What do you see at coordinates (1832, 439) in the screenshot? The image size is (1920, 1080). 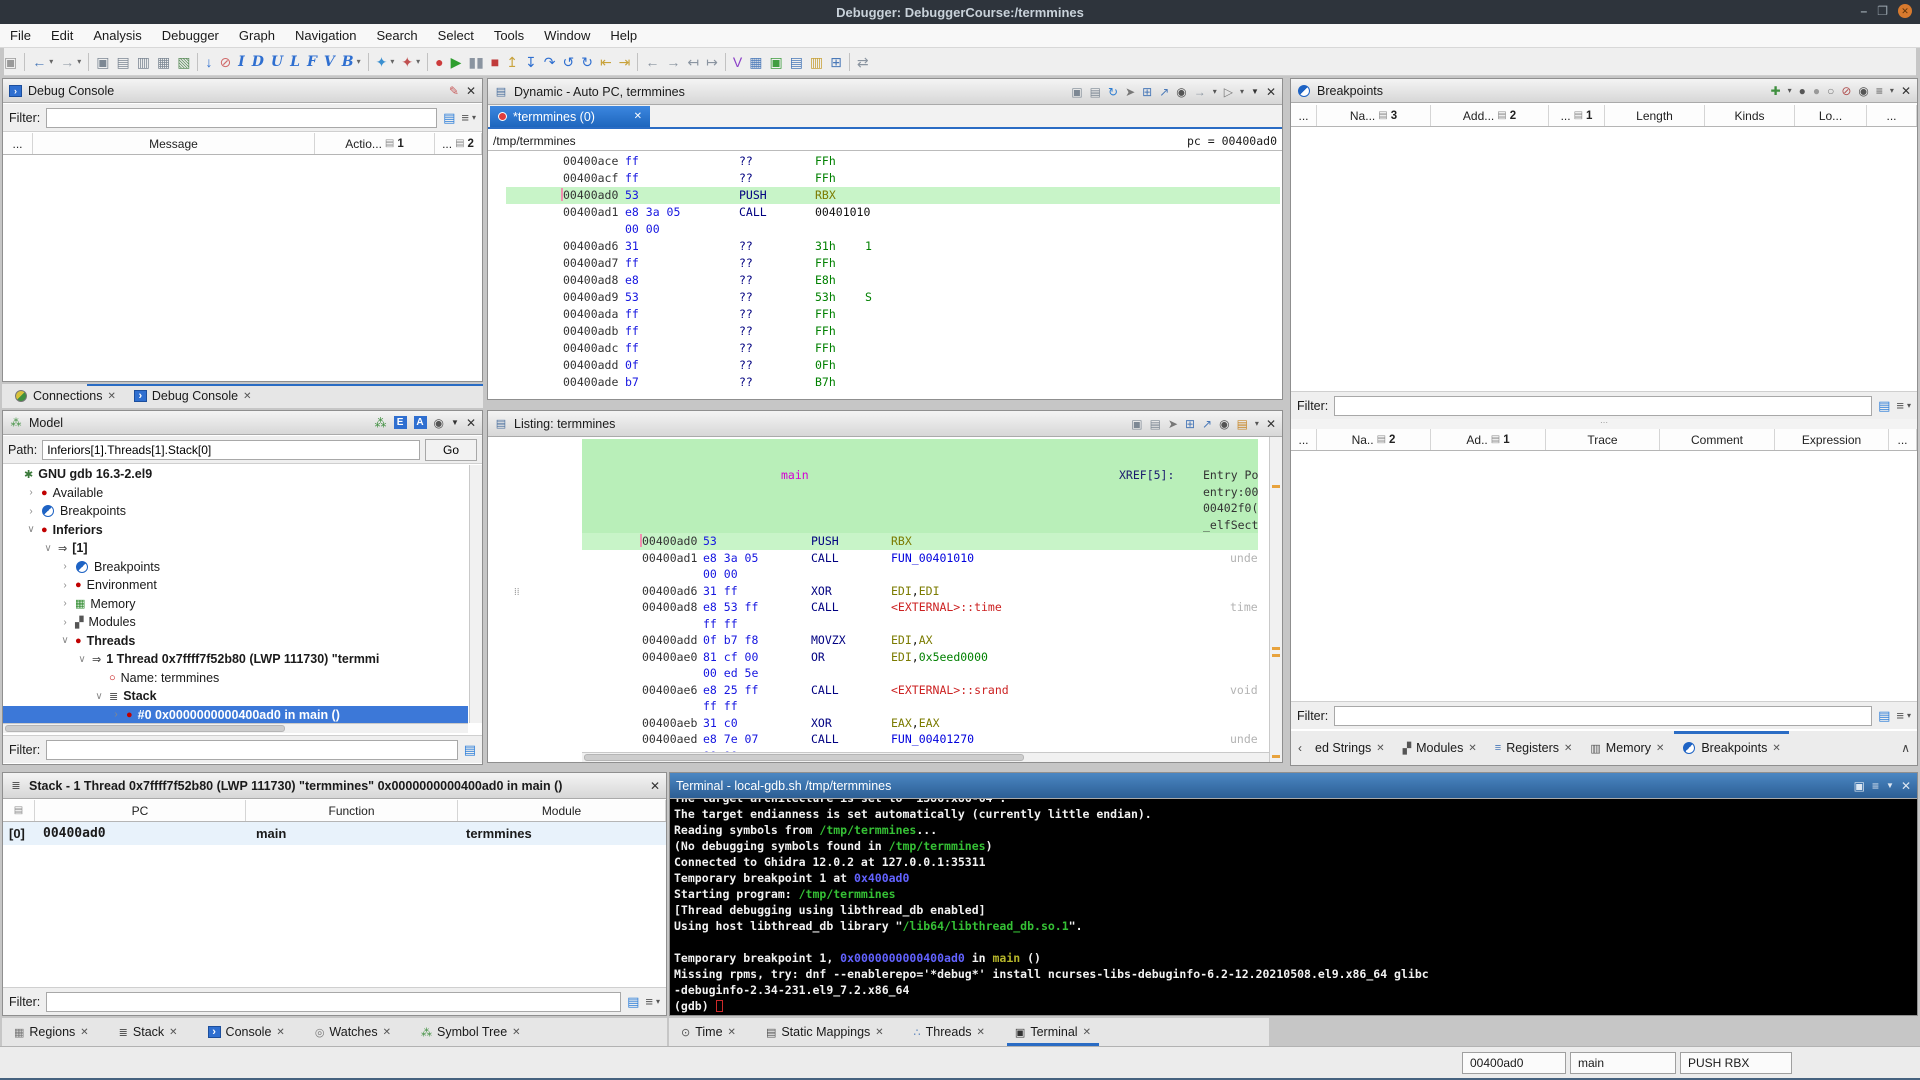 I see `column-header-expression: Expression` at bounding box center [1832, 439].